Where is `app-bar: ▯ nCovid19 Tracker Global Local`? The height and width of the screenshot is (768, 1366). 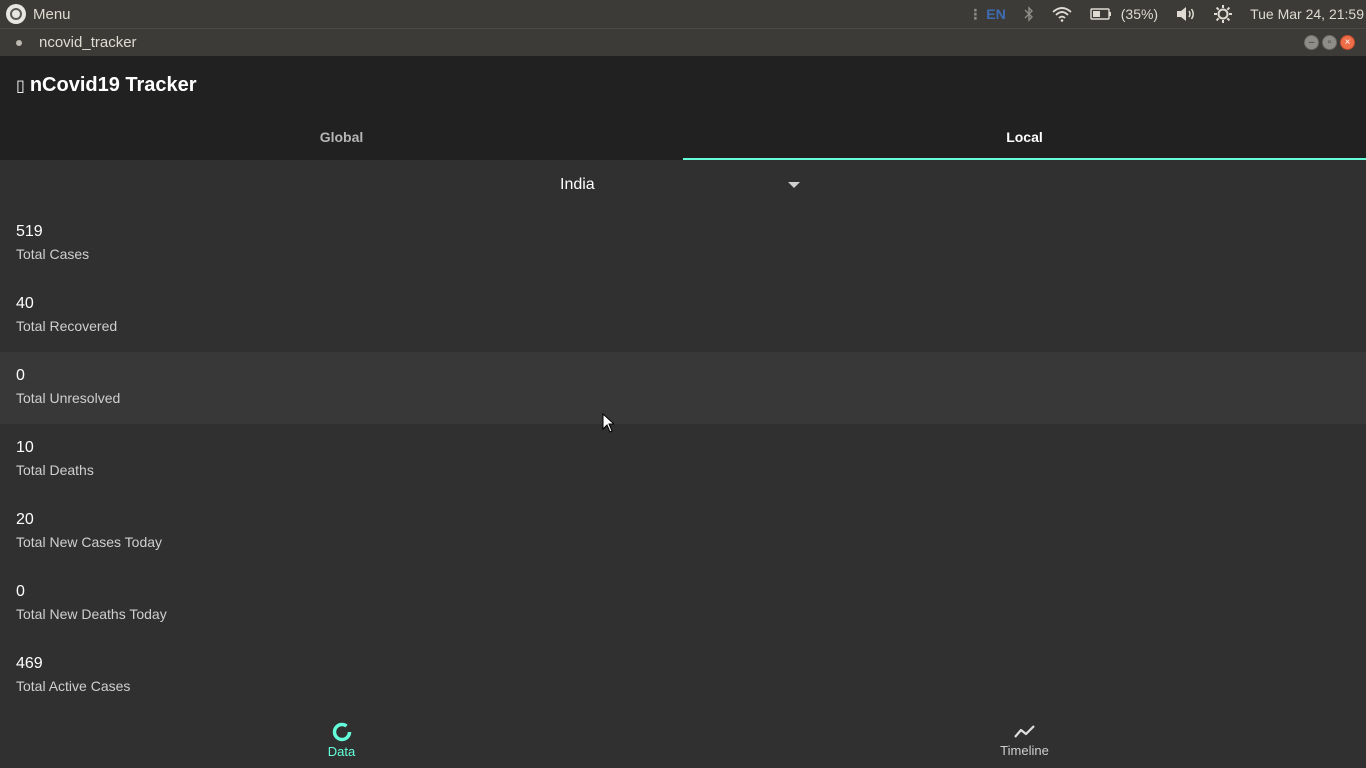 app-bar: ▯ nCovid19 Tracker Global Local is located at coordinates (683, 108).